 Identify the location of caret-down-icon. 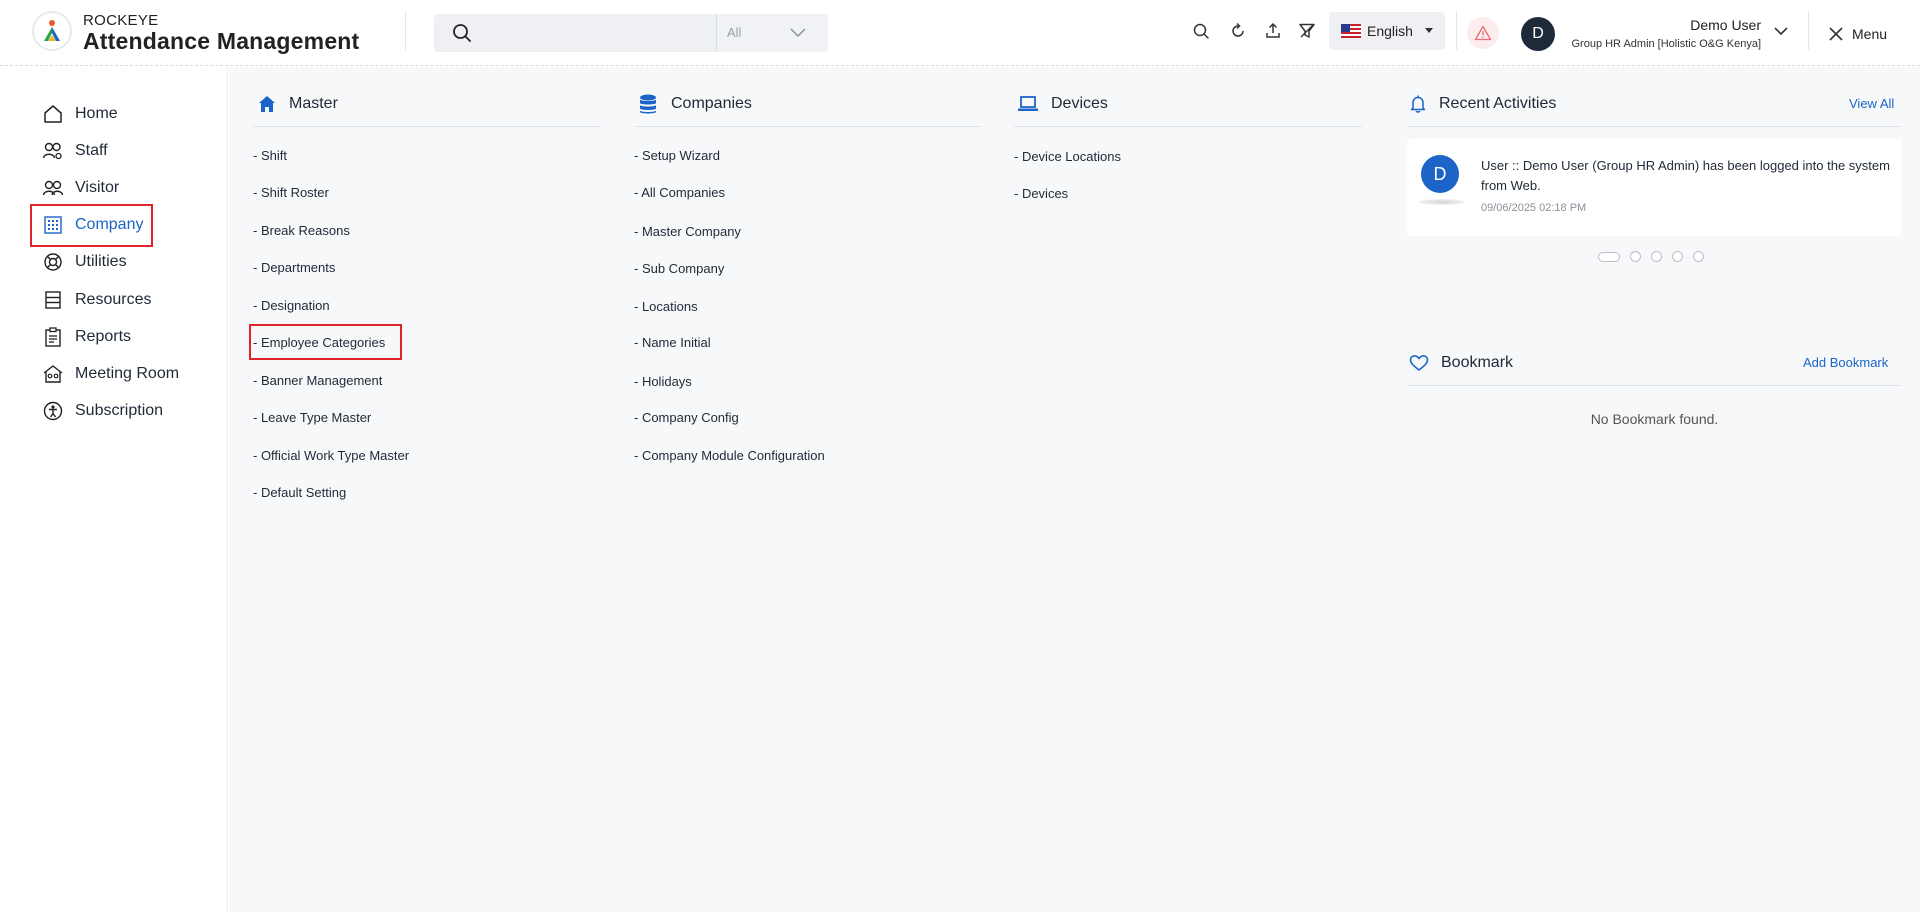
(1429, 30).